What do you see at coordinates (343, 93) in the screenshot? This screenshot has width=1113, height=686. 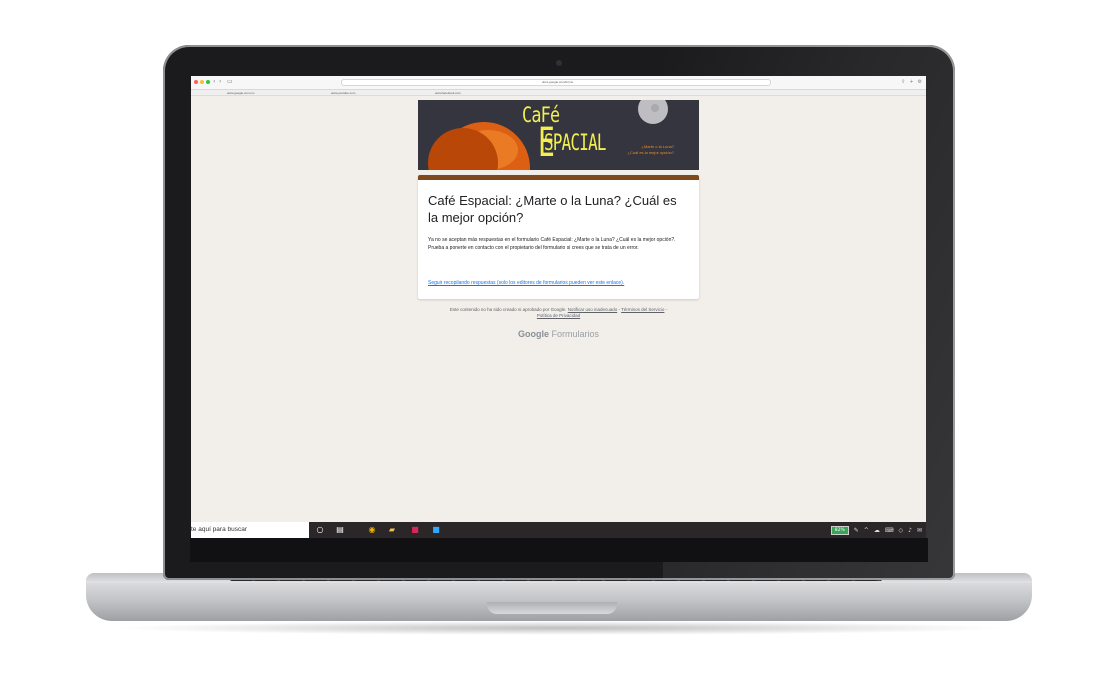 I see `bookmark-item: www.youtube.com` at bounding box center [343, 93].